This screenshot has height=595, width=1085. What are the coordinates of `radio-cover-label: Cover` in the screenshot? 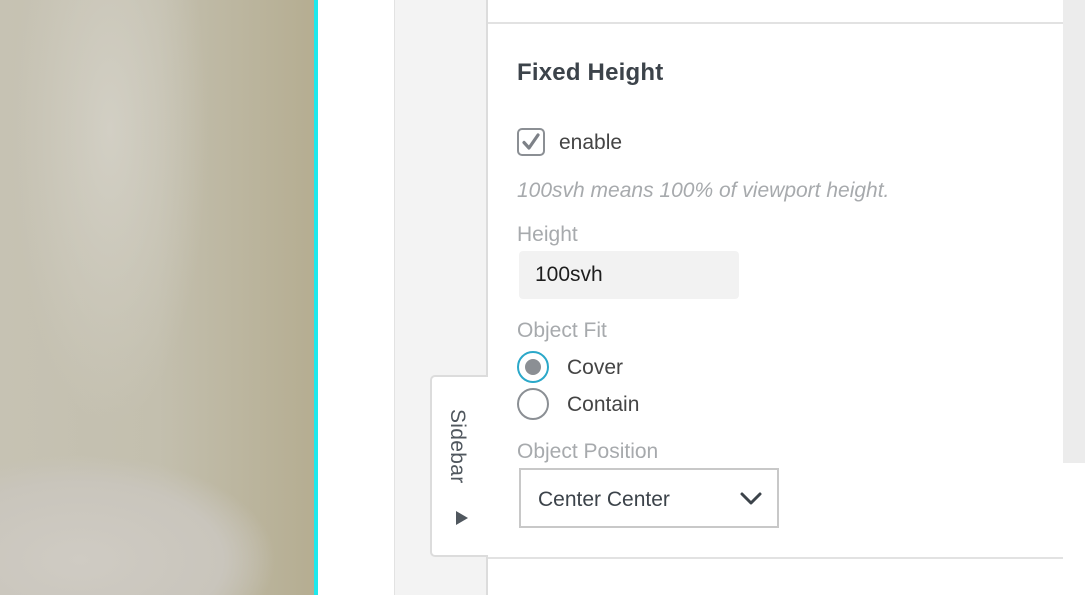 It's located at (595, 368).